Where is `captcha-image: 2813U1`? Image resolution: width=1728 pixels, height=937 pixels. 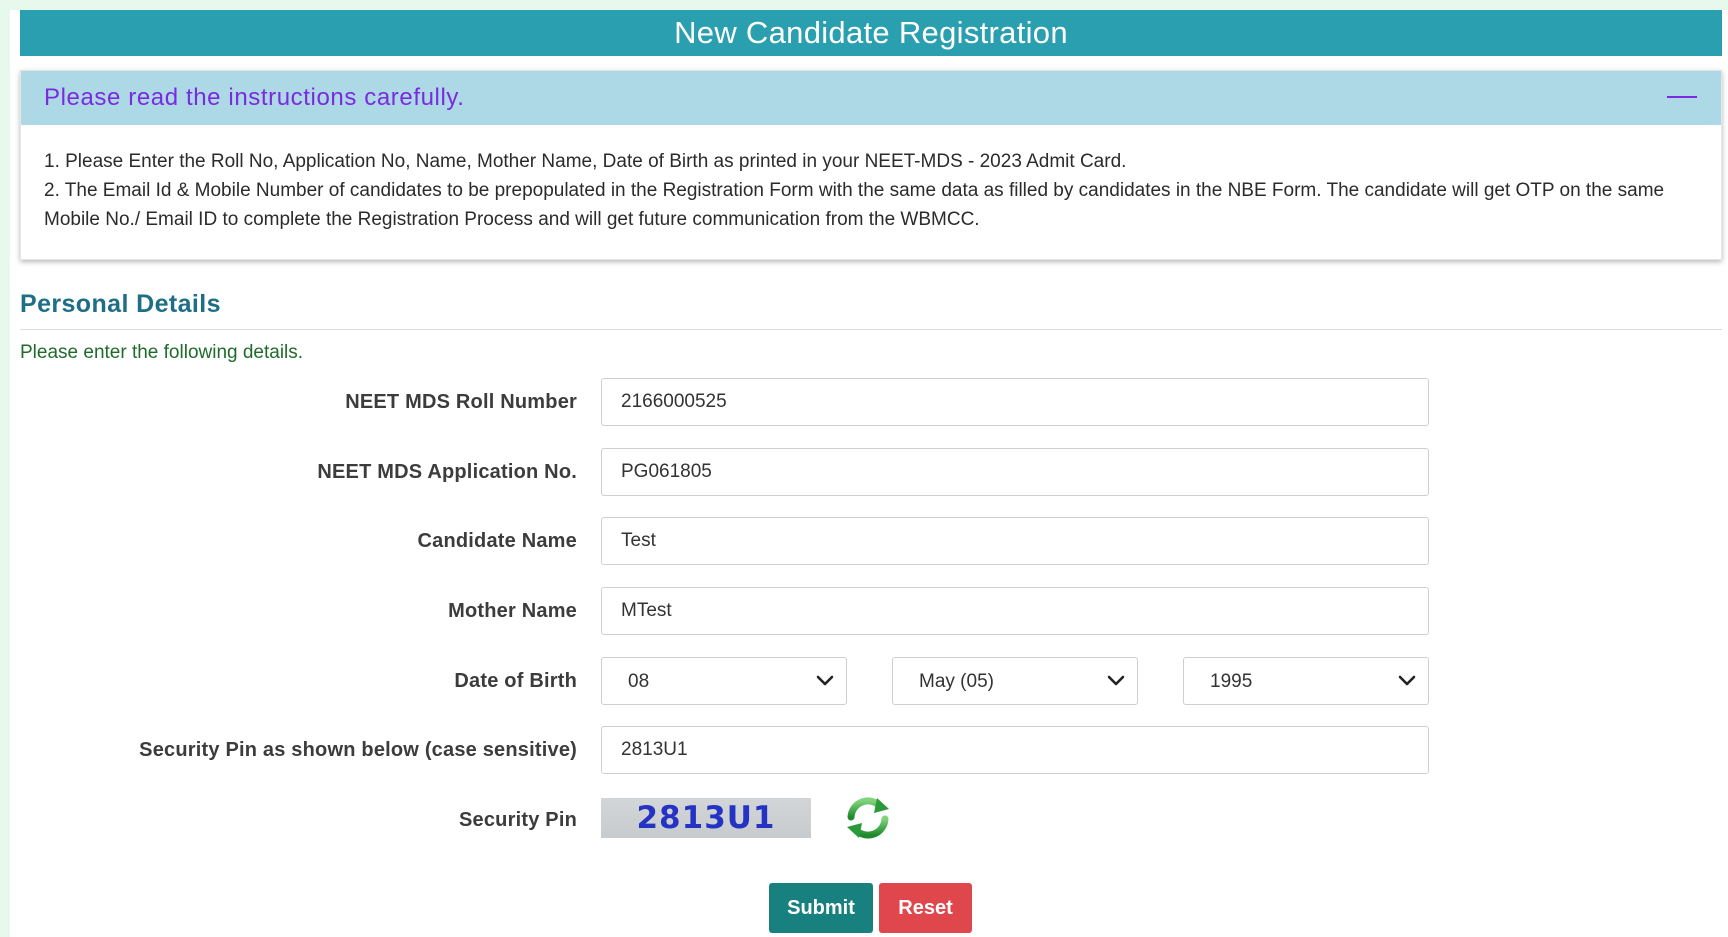
captcha-image: 2813U1 is located at coordinates (706, 818).